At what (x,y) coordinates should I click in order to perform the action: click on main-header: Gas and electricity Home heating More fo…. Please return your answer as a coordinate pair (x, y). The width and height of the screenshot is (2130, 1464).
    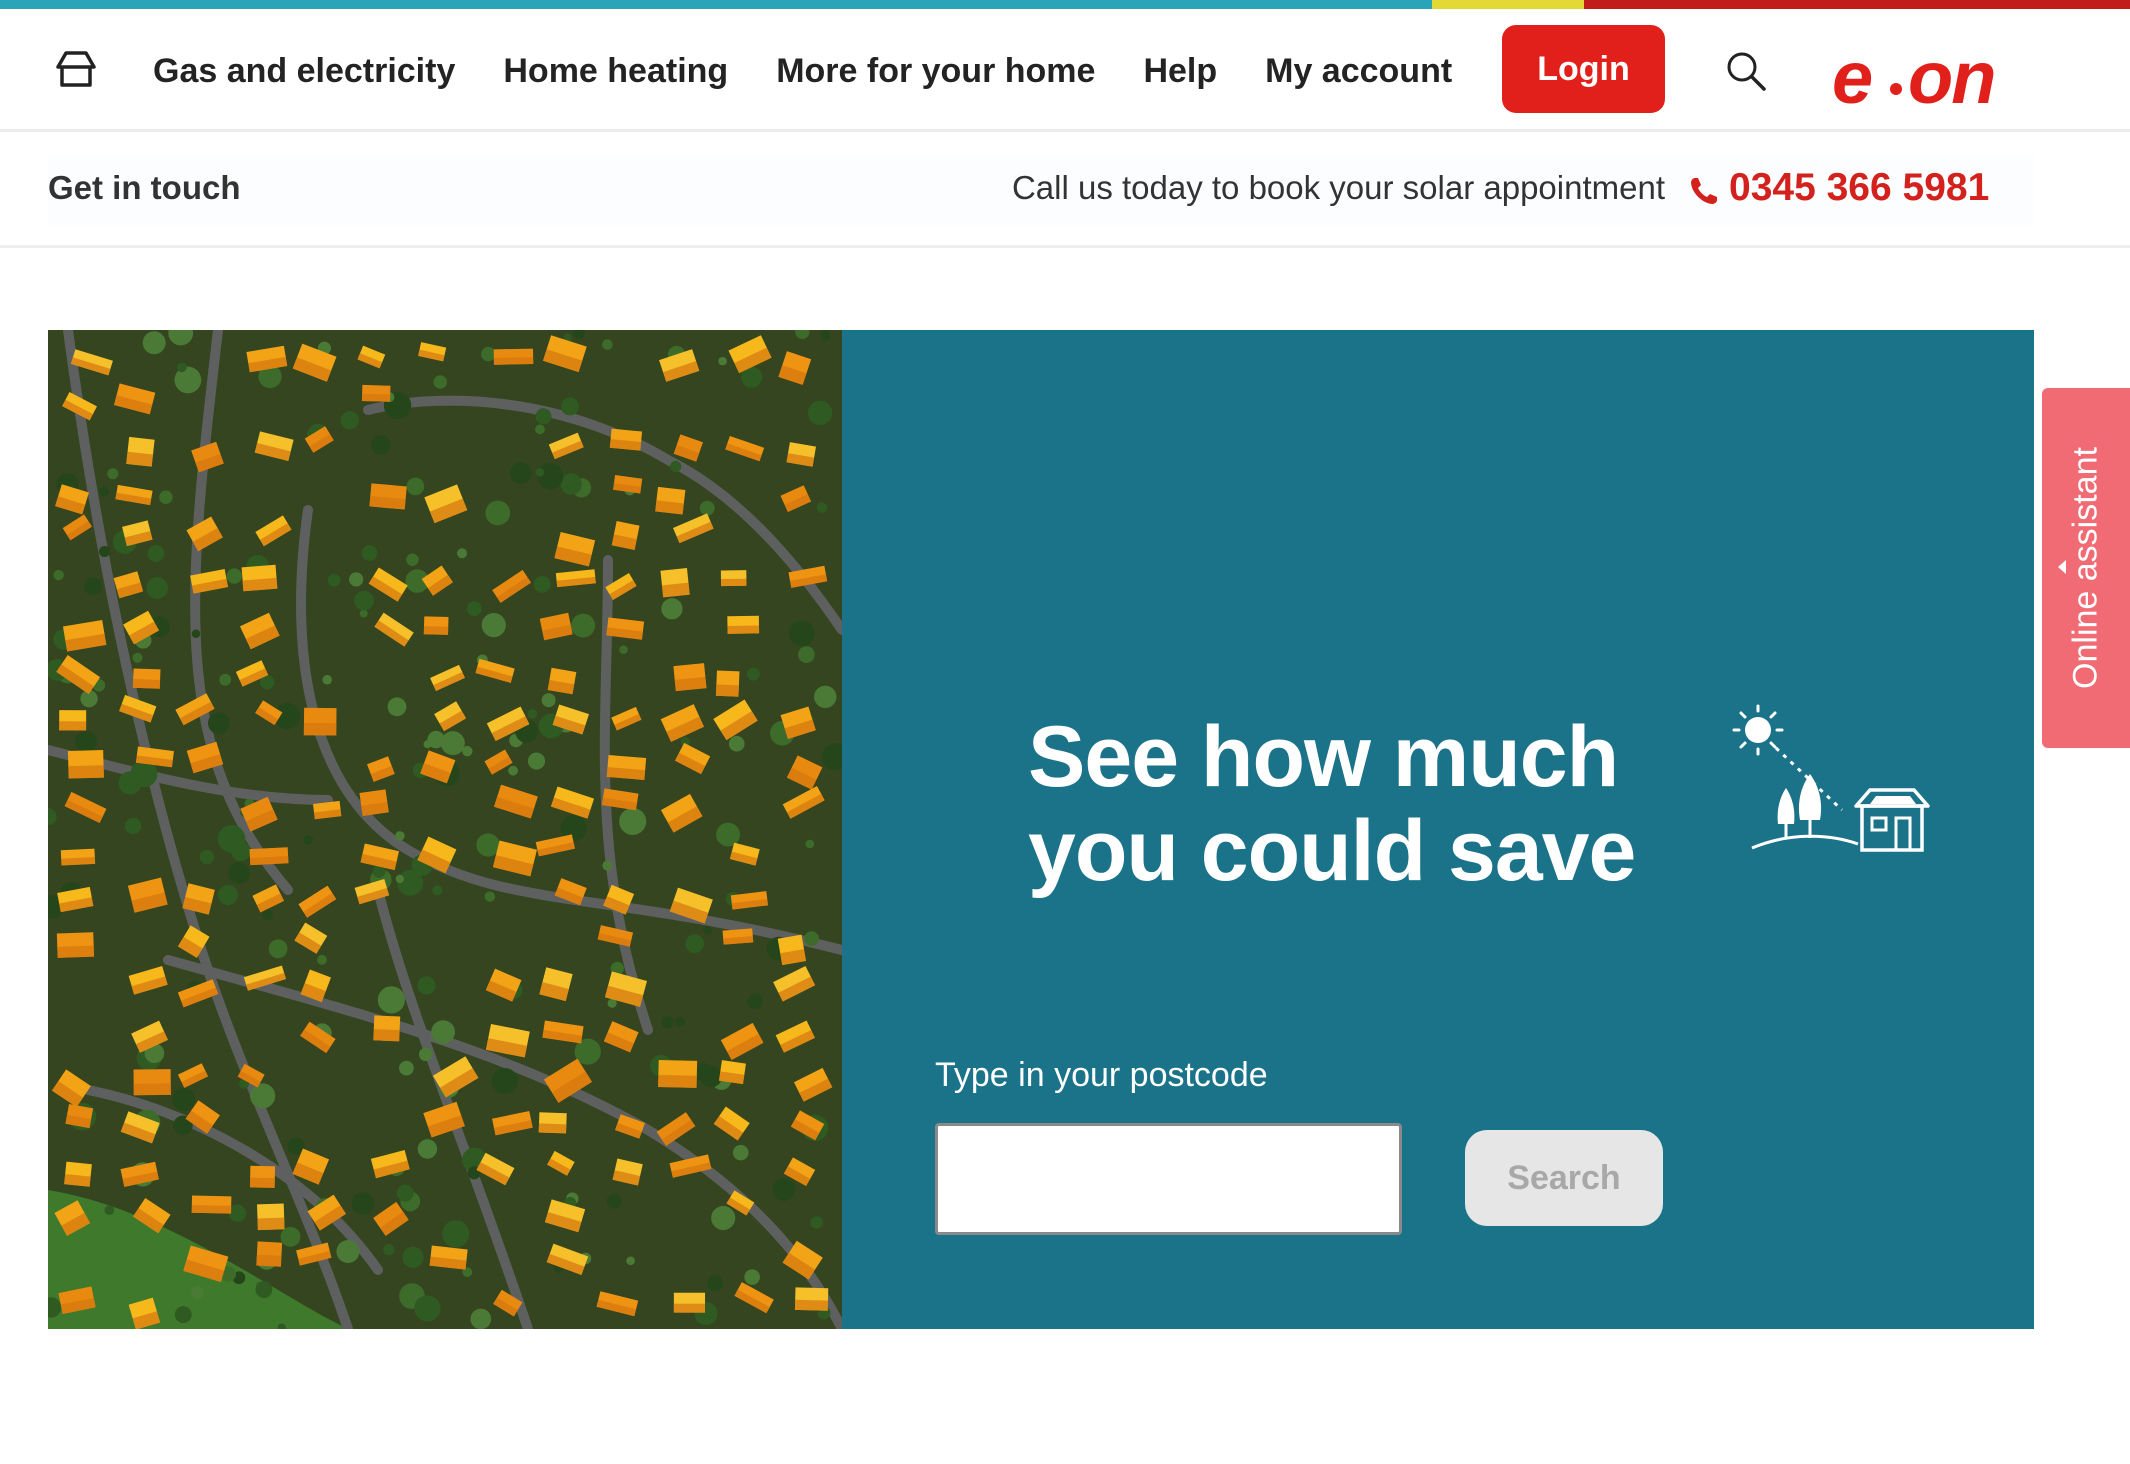
    Looking at the image, I should click on (1065, 70).